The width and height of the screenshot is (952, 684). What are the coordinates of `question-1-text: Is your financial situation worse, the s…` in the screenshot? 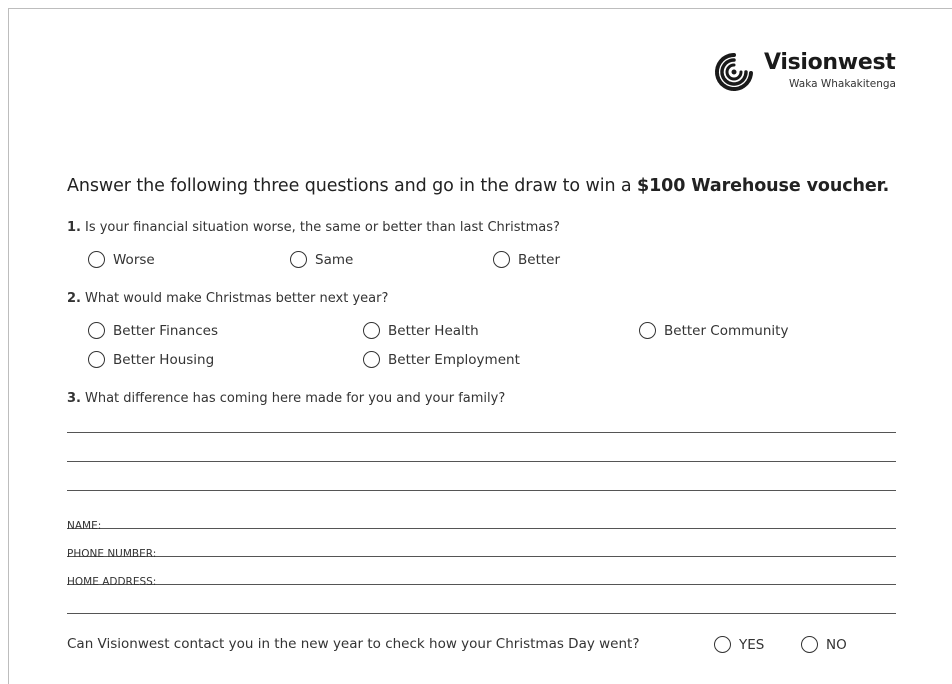 It's located at (322, 227).